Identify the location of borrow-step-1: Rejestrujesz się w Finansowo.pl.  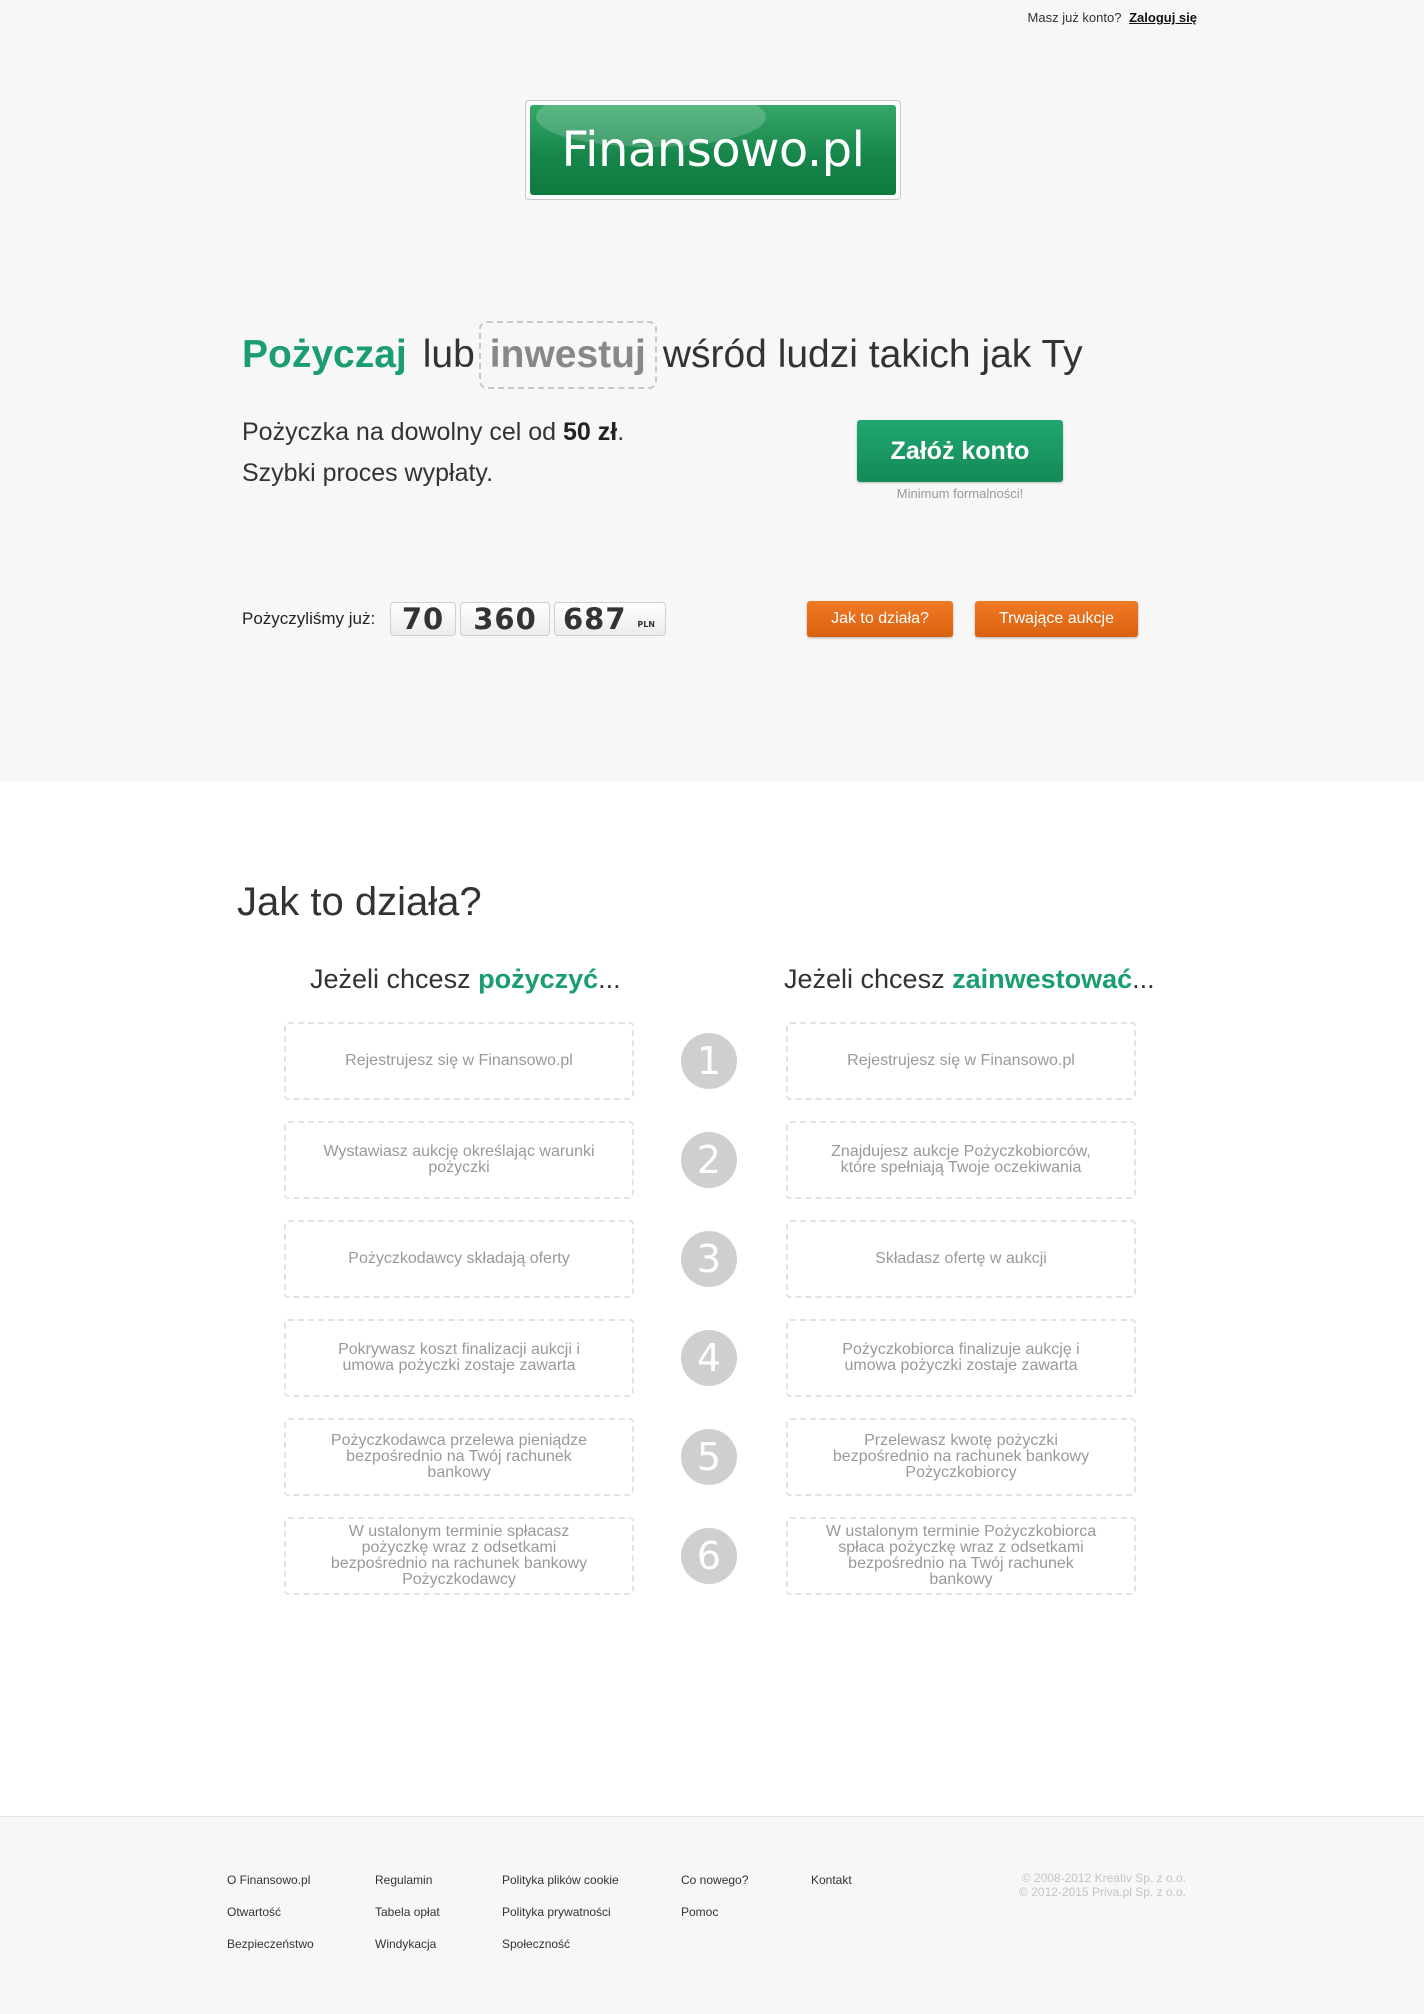
(459, 1061).